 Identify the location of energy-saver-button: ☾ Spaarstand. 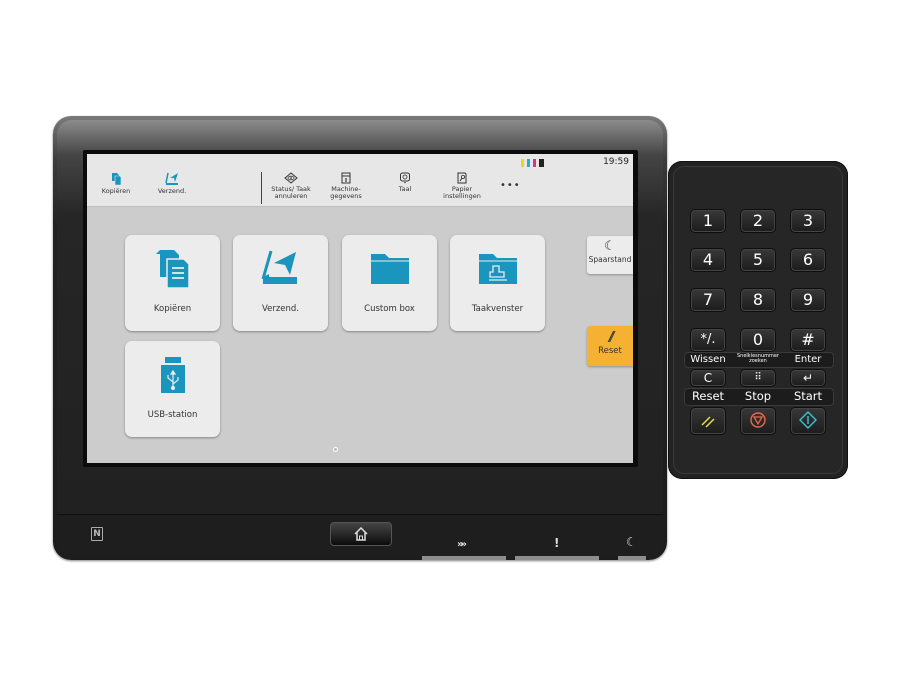
(610, 255).